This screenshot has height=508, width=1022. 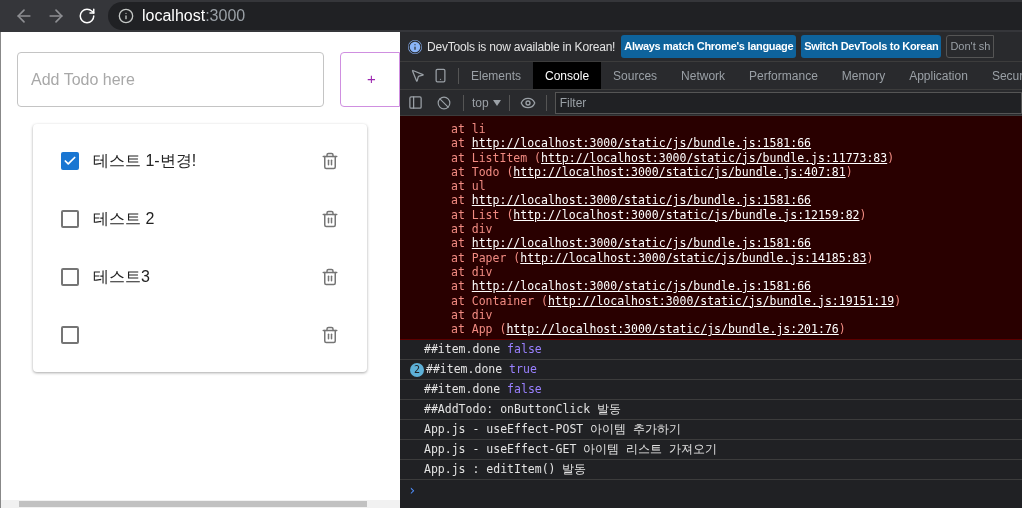 I want to click on stack-line: at App (http://localhost:3000/static/js/bundle.js:201:76), so click(x=649, y=329).